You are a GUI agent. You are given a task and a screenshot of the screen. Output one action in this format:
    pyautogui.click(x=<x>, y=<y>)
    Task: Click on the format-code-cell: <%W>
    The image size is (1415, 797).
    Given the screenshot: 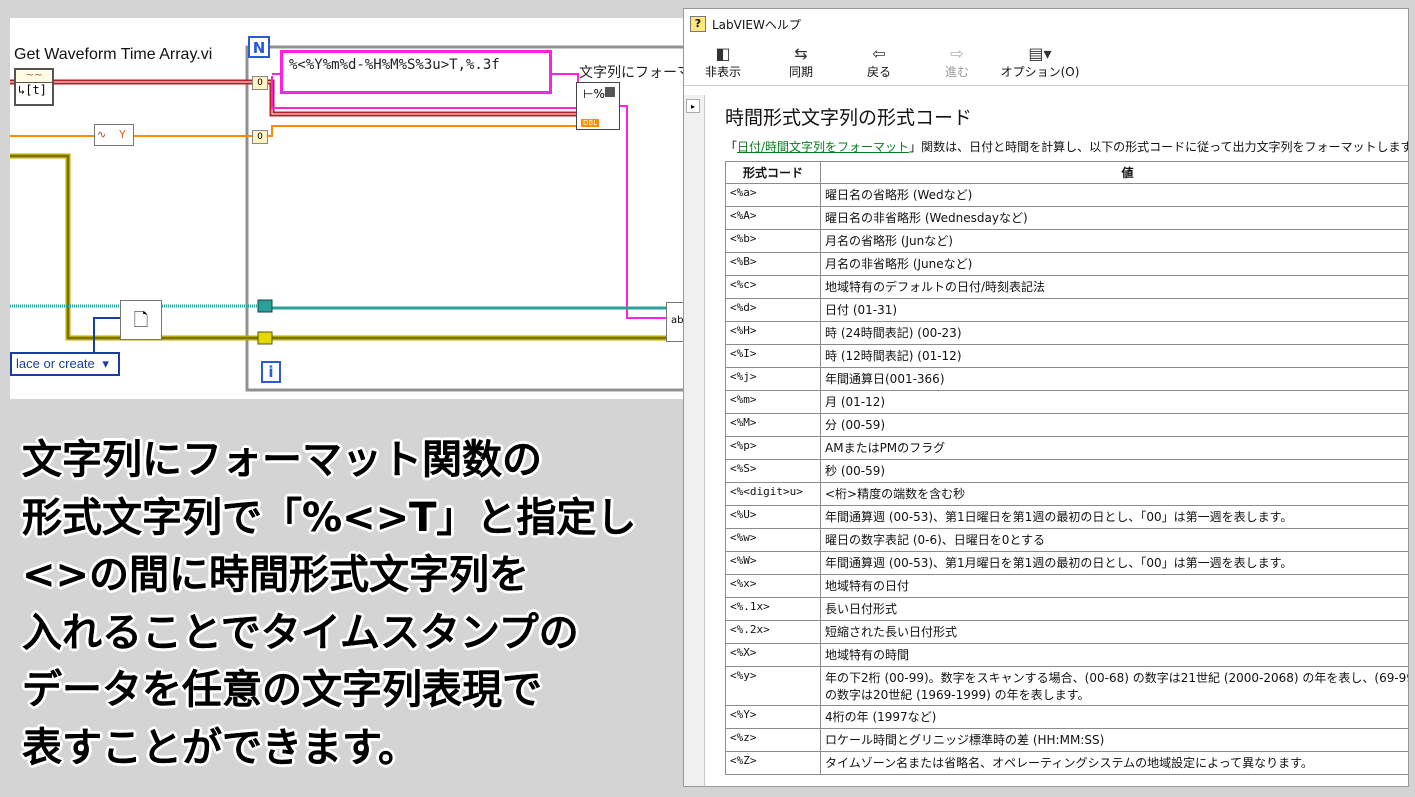 What is the action you would take?
    pyautogui.click(x=773, y=563)
    